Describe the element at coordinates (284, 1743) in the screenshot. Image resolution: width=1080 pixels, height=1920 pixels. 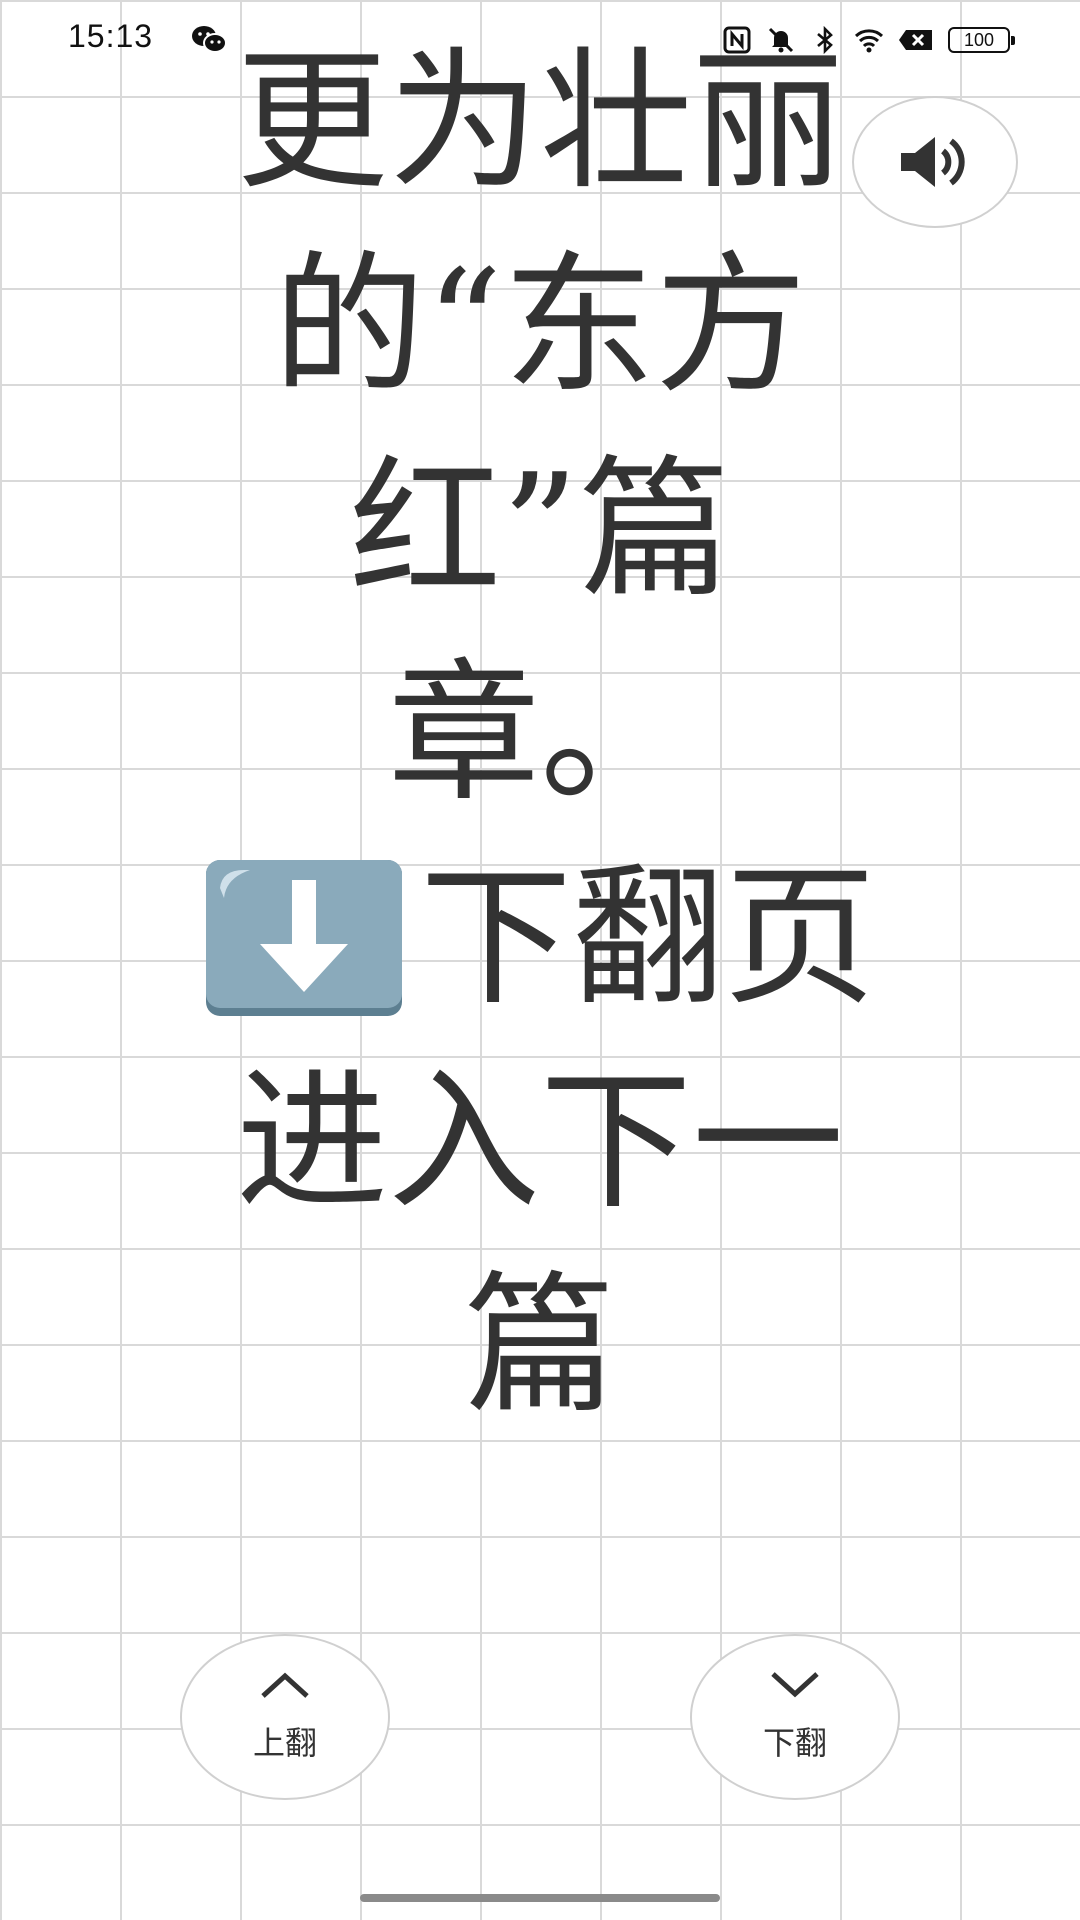
I see `page-up-label: 上翻` at that location.